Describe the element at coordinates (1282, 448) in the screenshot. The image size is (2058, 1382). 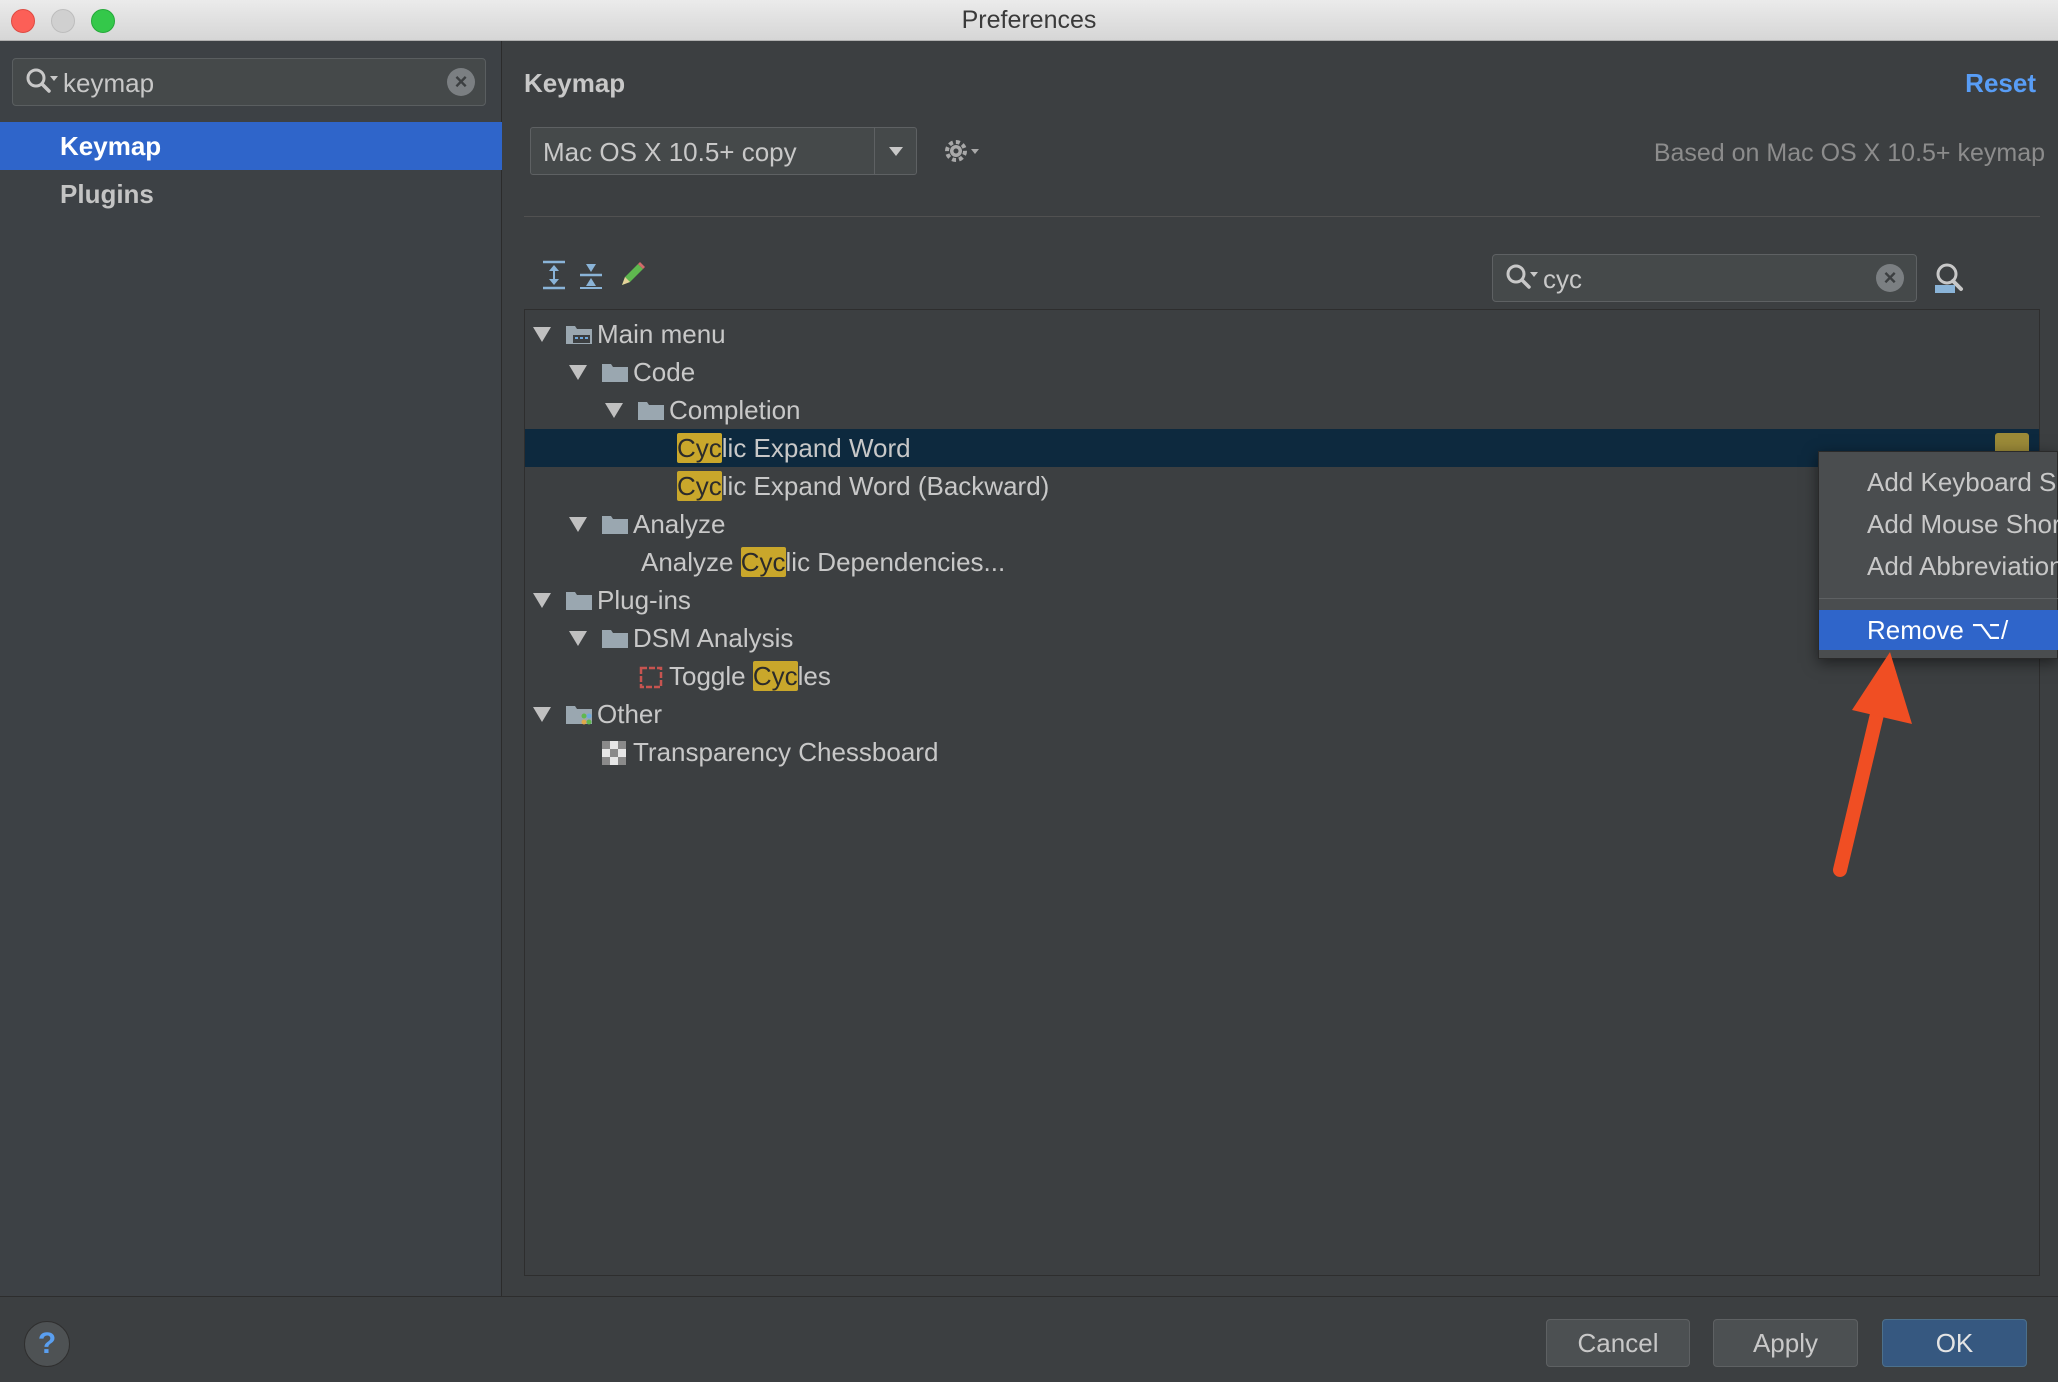
I see `tree-row: Cyclic Expand Word` at that location.